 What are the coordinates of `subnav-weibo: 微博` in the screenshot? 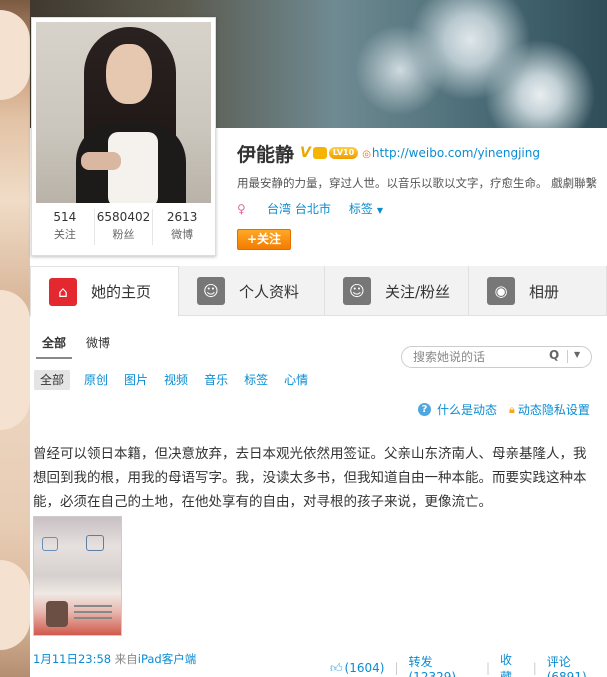 It's located at (98, 342).